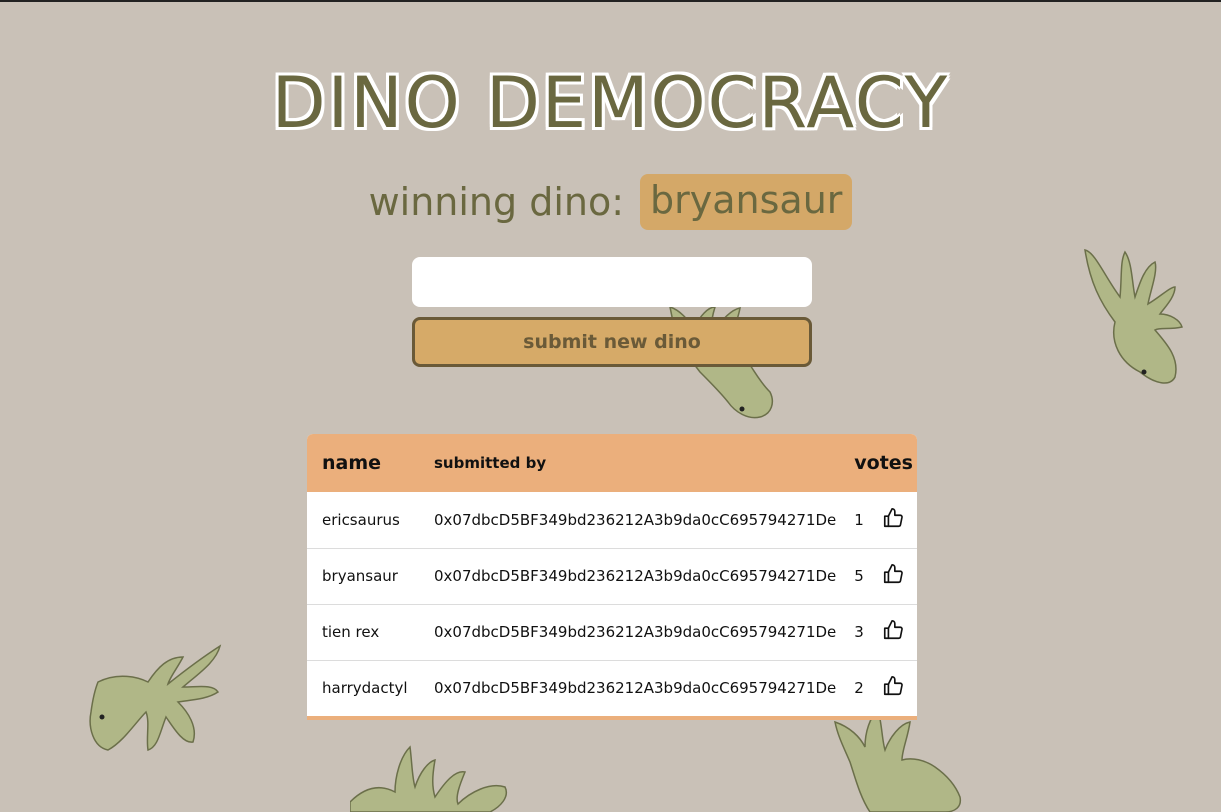  I want to click on vote-count-cell: 1, so click(859, 519).